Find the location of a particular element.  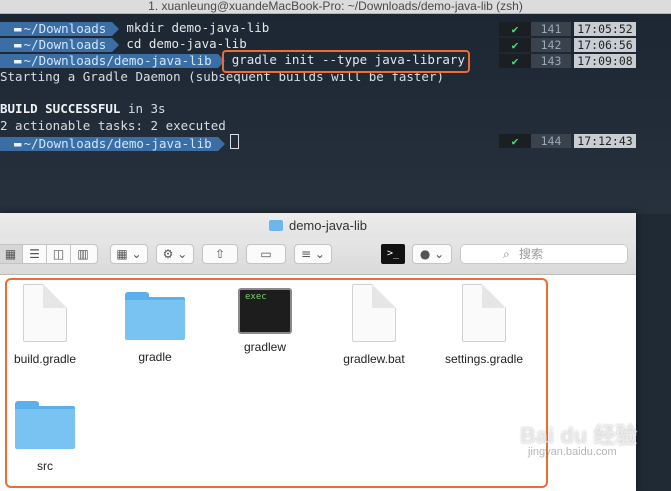

file-name: settings.gradle is located at coordinates (484, 359).